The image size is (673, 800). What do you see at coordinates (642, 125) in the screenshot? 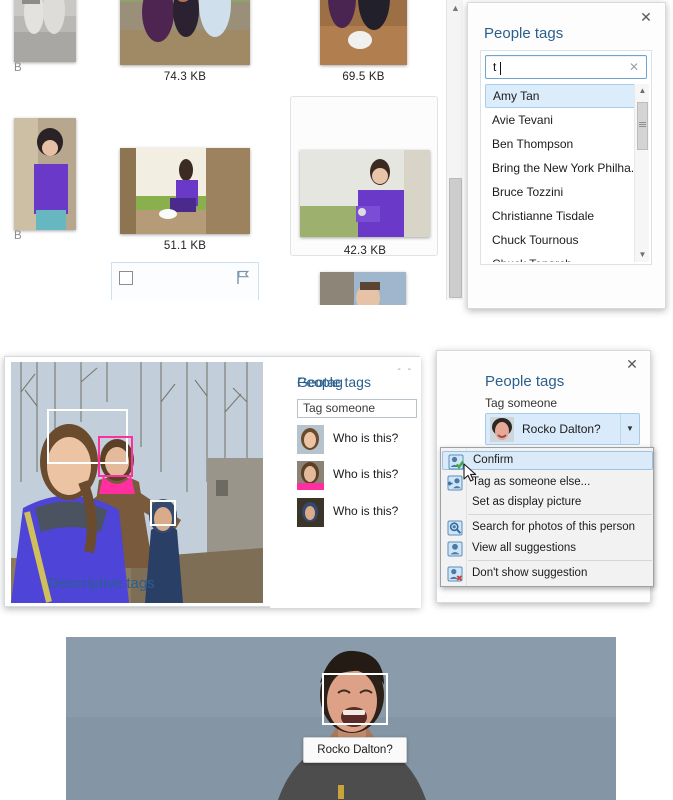
I see `scrollbar-grip` at bounding box center [642, 125].